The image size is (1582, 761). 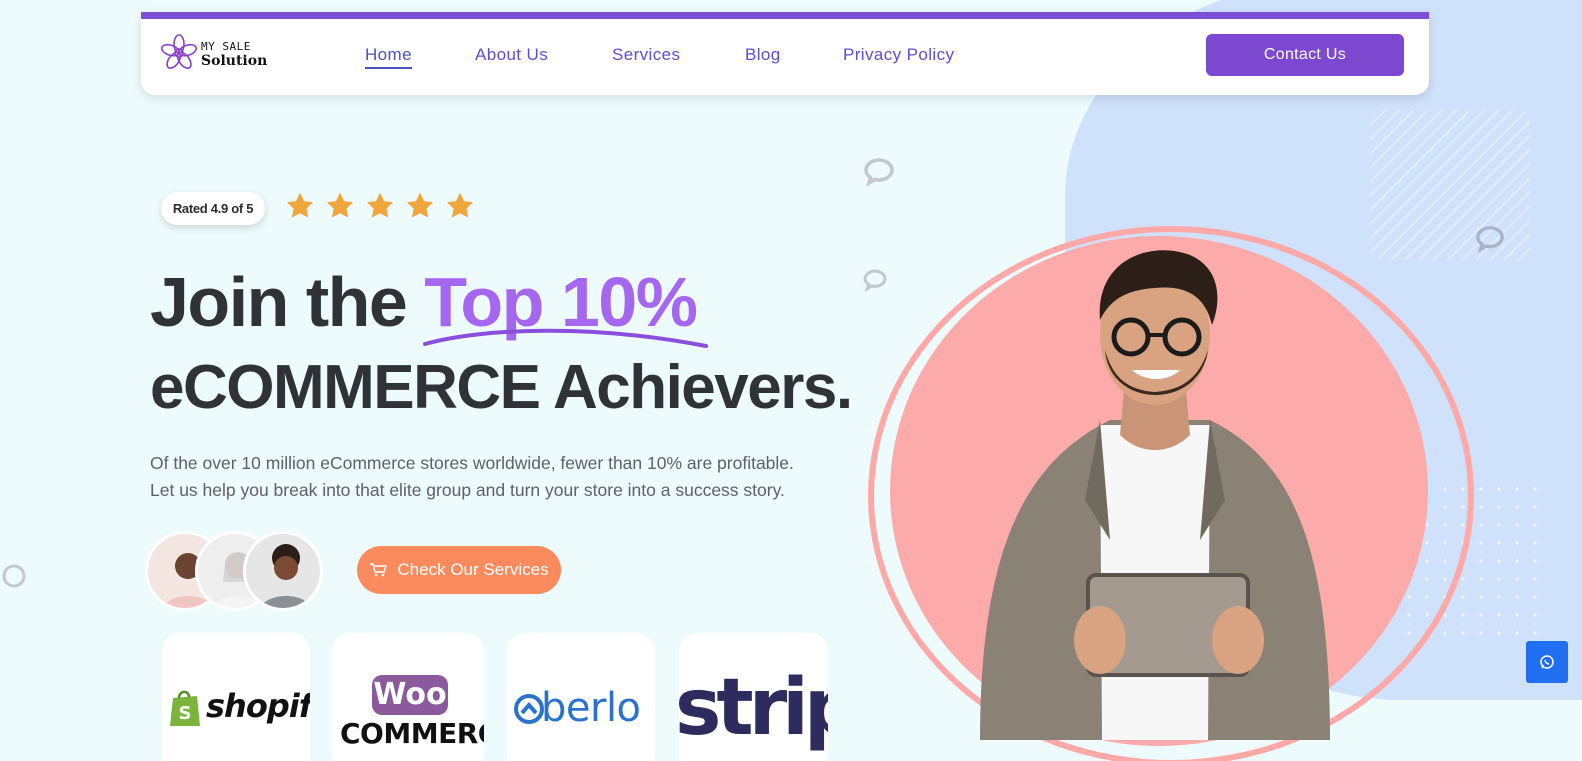 What do you see at coordinates (646, 55) in the screenshot?
I see `nav-link-services: Services` at bounding box center [646, 55].